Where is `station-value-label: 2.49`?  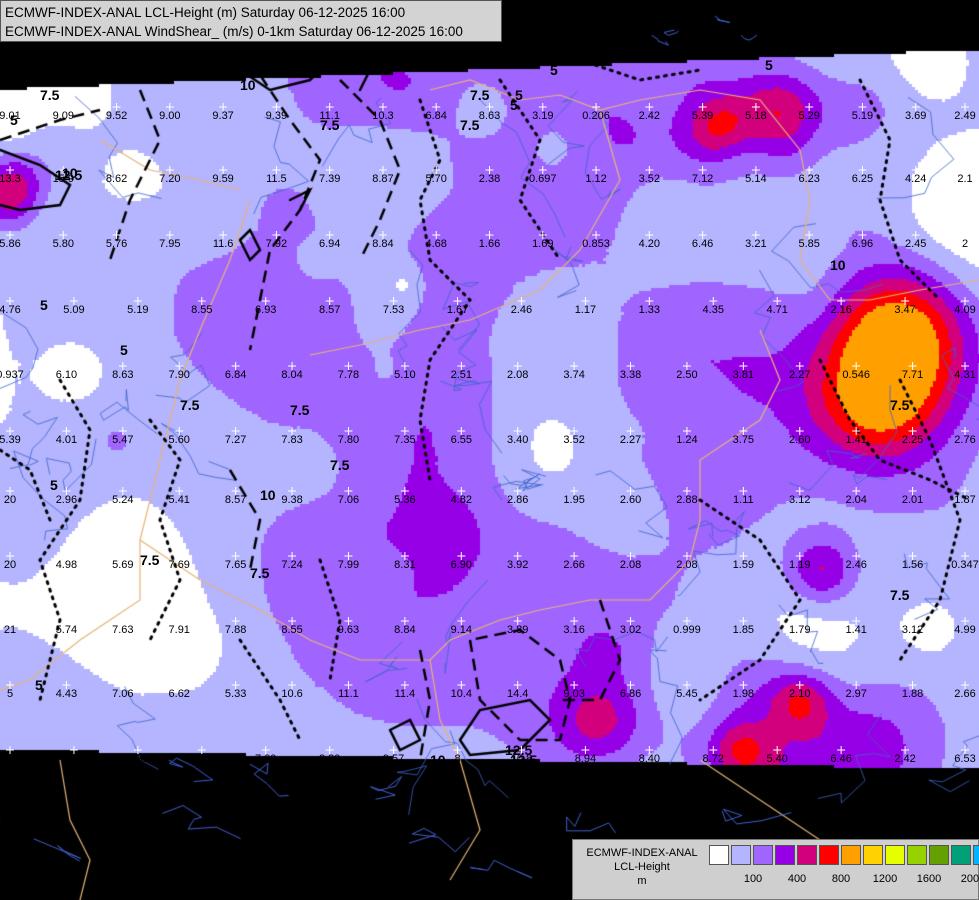 station-value-label: 2.49 is located at coordinates (964, 116).